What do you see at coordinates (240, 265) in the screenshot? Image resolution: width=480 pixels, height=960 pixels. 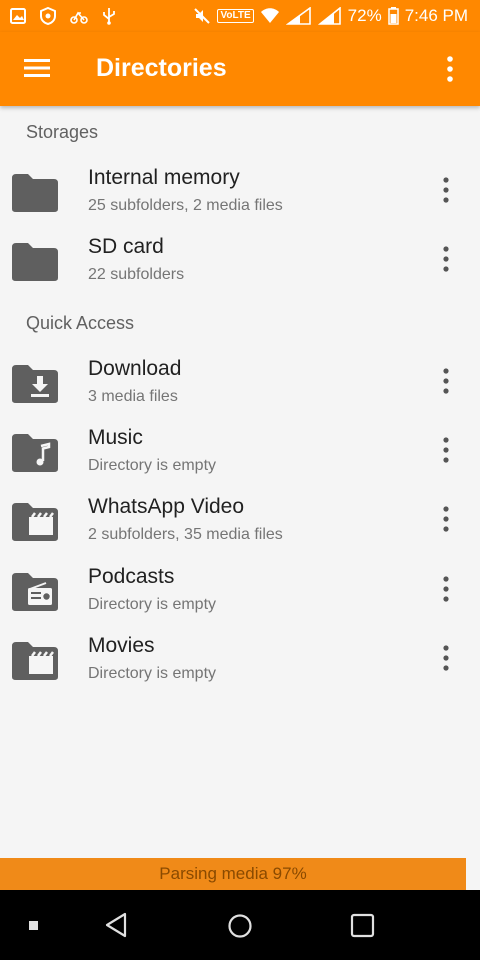 I see `list-item-sd-card: SD card 22 subfolders` at bounding box center [240, 265].